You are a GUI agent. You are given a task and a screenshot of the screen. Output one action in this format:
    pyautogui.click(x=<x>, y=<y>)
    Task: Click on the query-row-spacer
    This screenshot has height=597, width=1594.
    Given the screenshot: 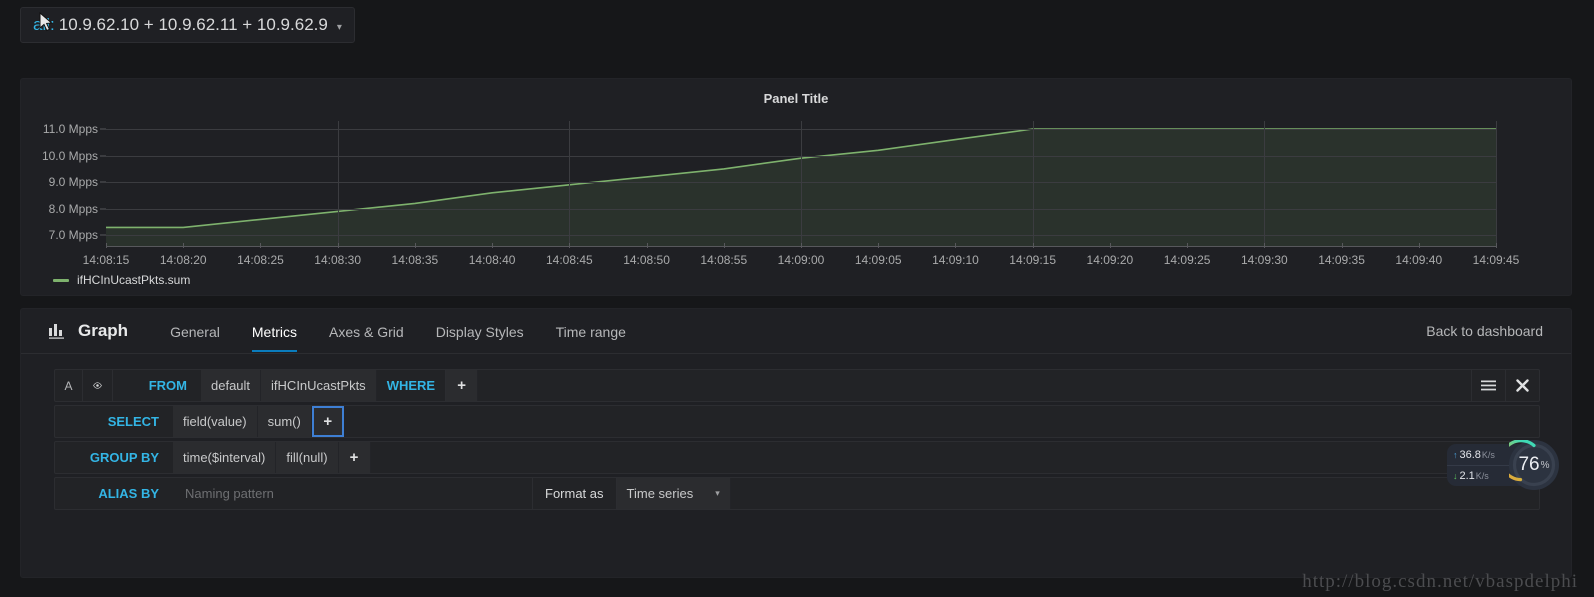 What is the action you would take?
    pyautogui.click(x=974, y=385)
    